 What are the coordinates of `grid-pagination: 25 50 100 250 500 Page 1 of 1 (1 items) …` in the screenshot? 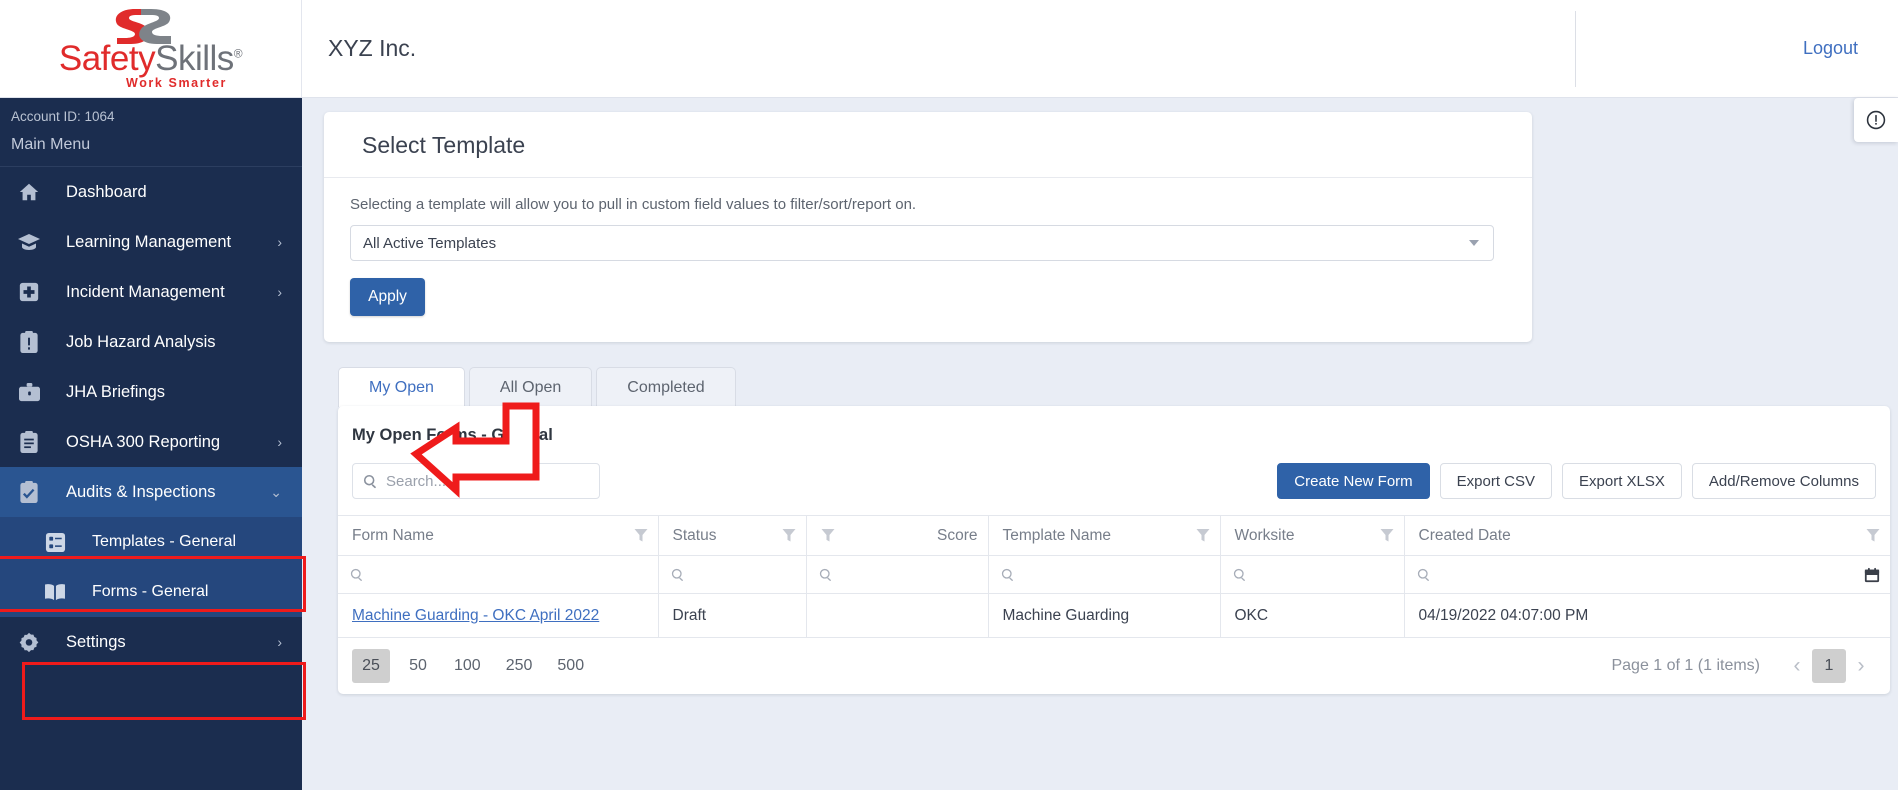 It's located at (1114, 666).